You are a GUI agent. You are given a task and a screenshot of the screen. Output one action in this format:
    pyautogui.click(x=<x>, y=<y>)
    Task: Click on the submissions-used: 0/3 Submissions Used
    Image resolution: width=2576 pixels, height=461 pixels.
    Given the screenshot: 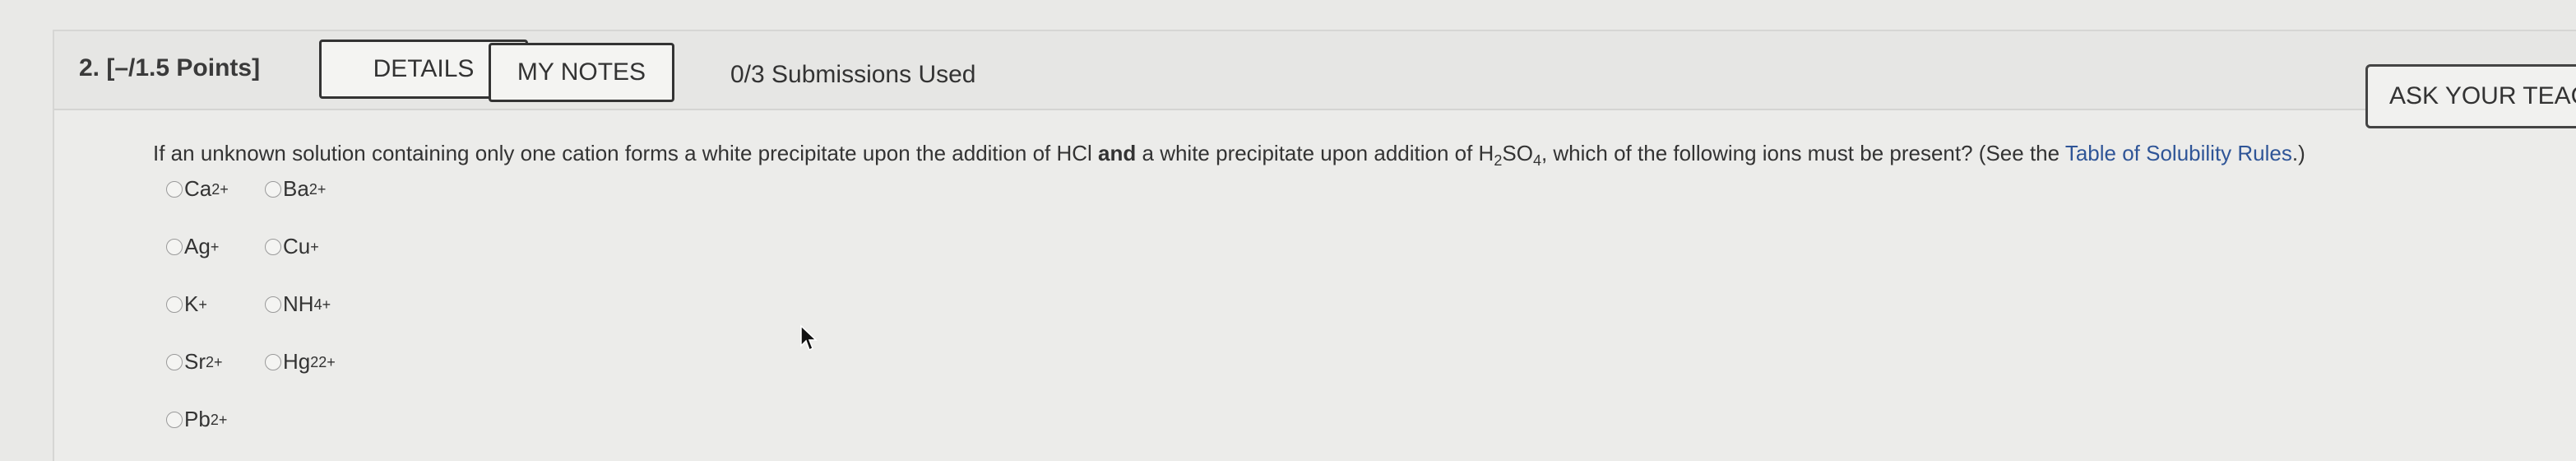 What is the action you would take?
    pyautogui.click(x=853, y=74)
    